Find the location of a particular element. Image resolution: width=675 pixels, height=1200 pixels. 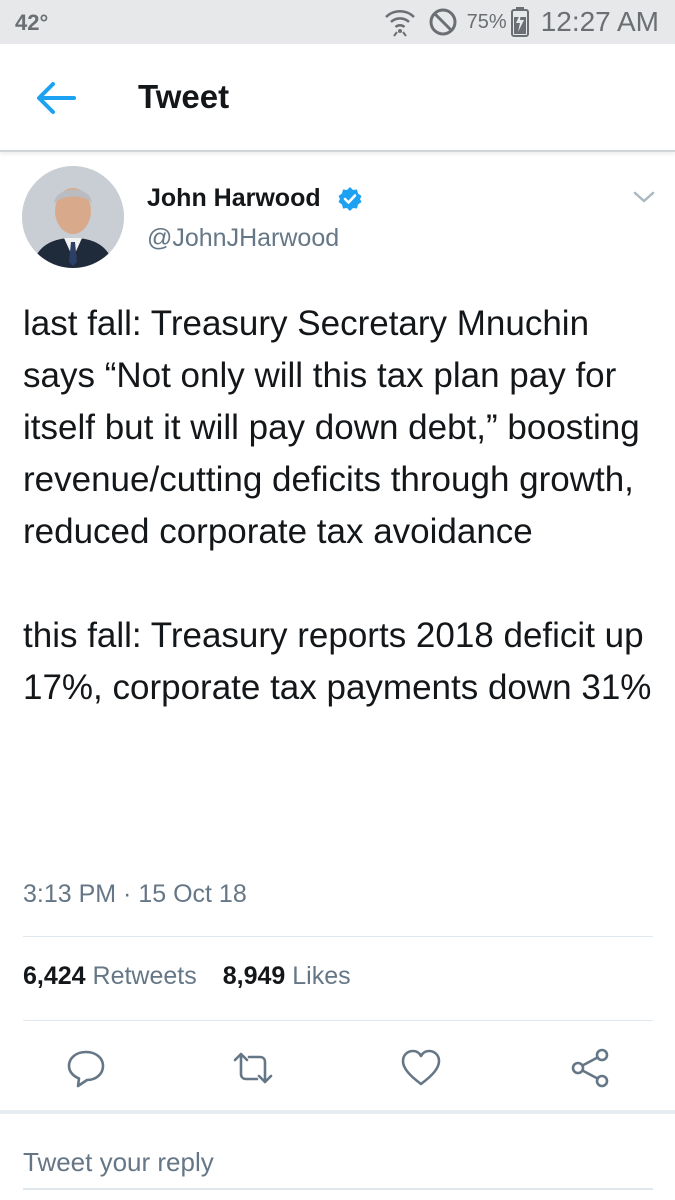

author-handle: @JohnJHarwood is located at coordinates (243, 238).